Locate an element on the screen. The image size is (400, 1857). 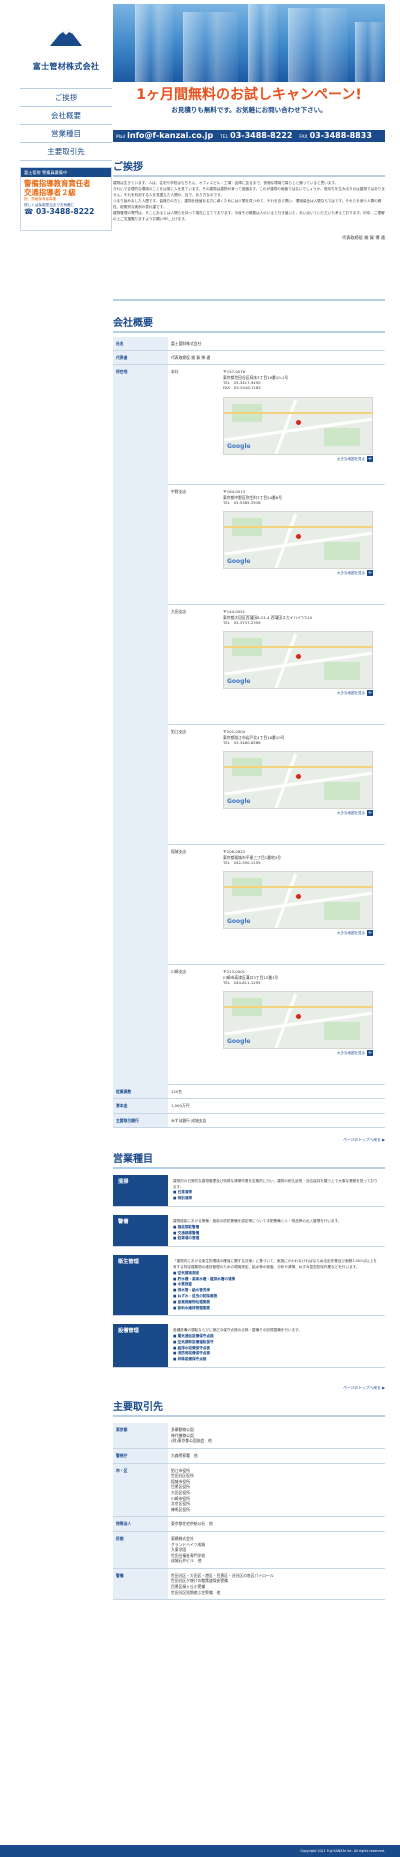
service-item-label: 駐車場の管理 is located at coordinates (188, 1238).